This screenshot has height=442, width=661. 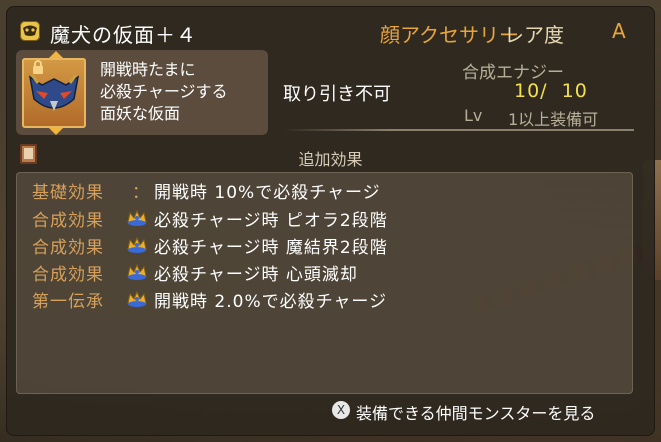 What do you see at coordinates (553, 119) in the screenshot?
I see `level-requirement: 1以上装備可` at bounding box center [553, 119].